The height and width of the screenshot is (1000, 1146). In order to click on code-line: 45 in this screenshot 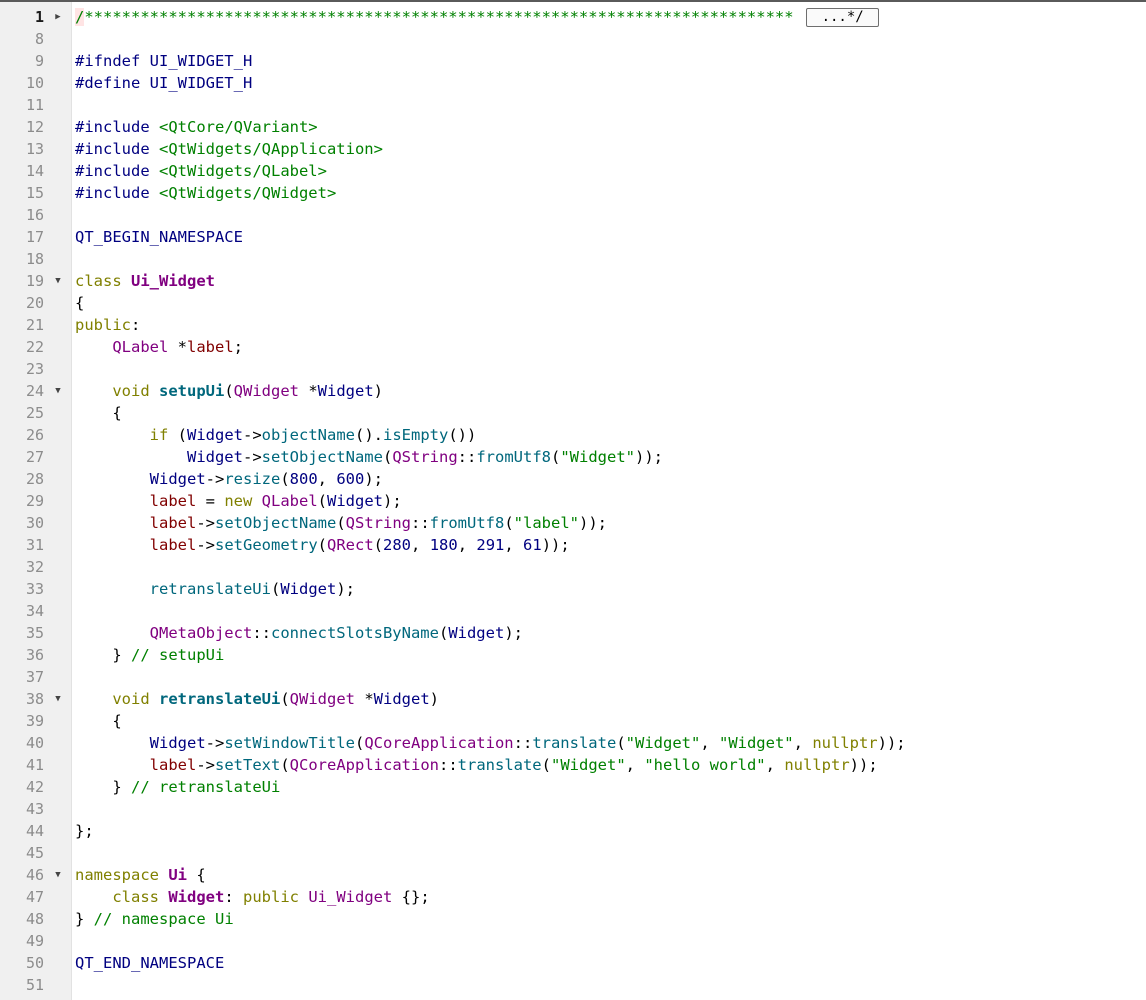, I will do `click(573, 853)`.